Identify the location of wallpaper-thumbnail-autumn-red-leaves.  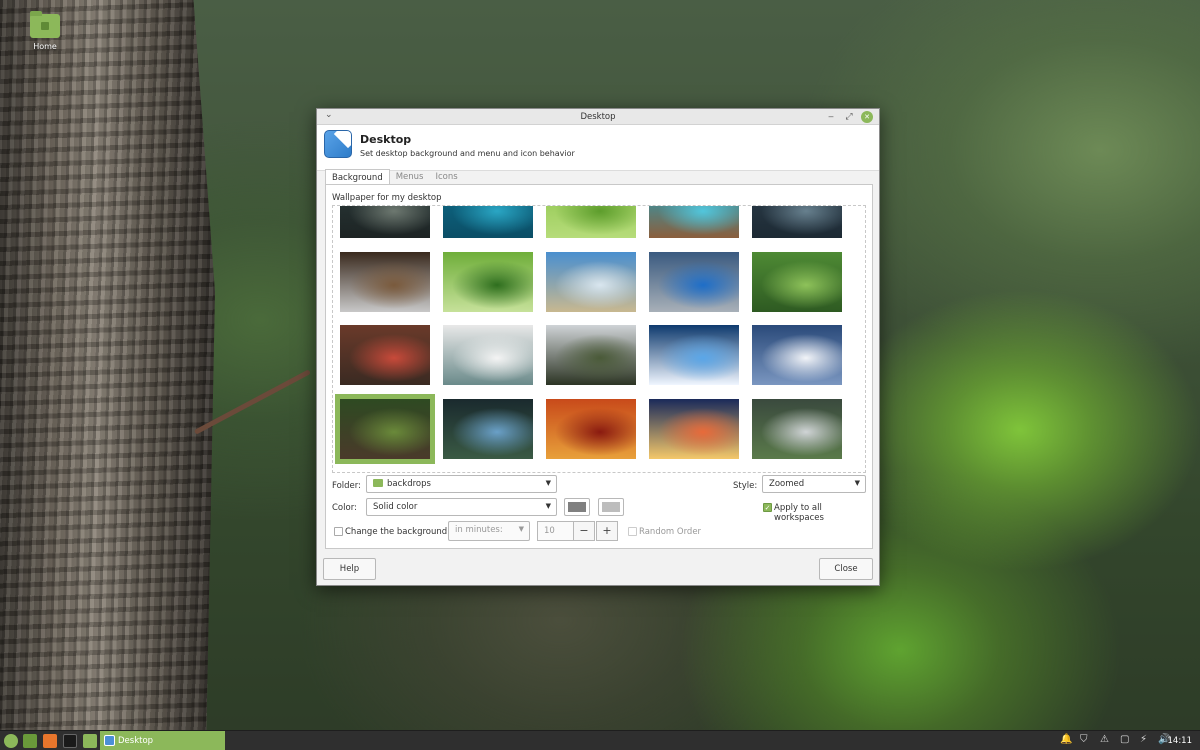
(591, 429).